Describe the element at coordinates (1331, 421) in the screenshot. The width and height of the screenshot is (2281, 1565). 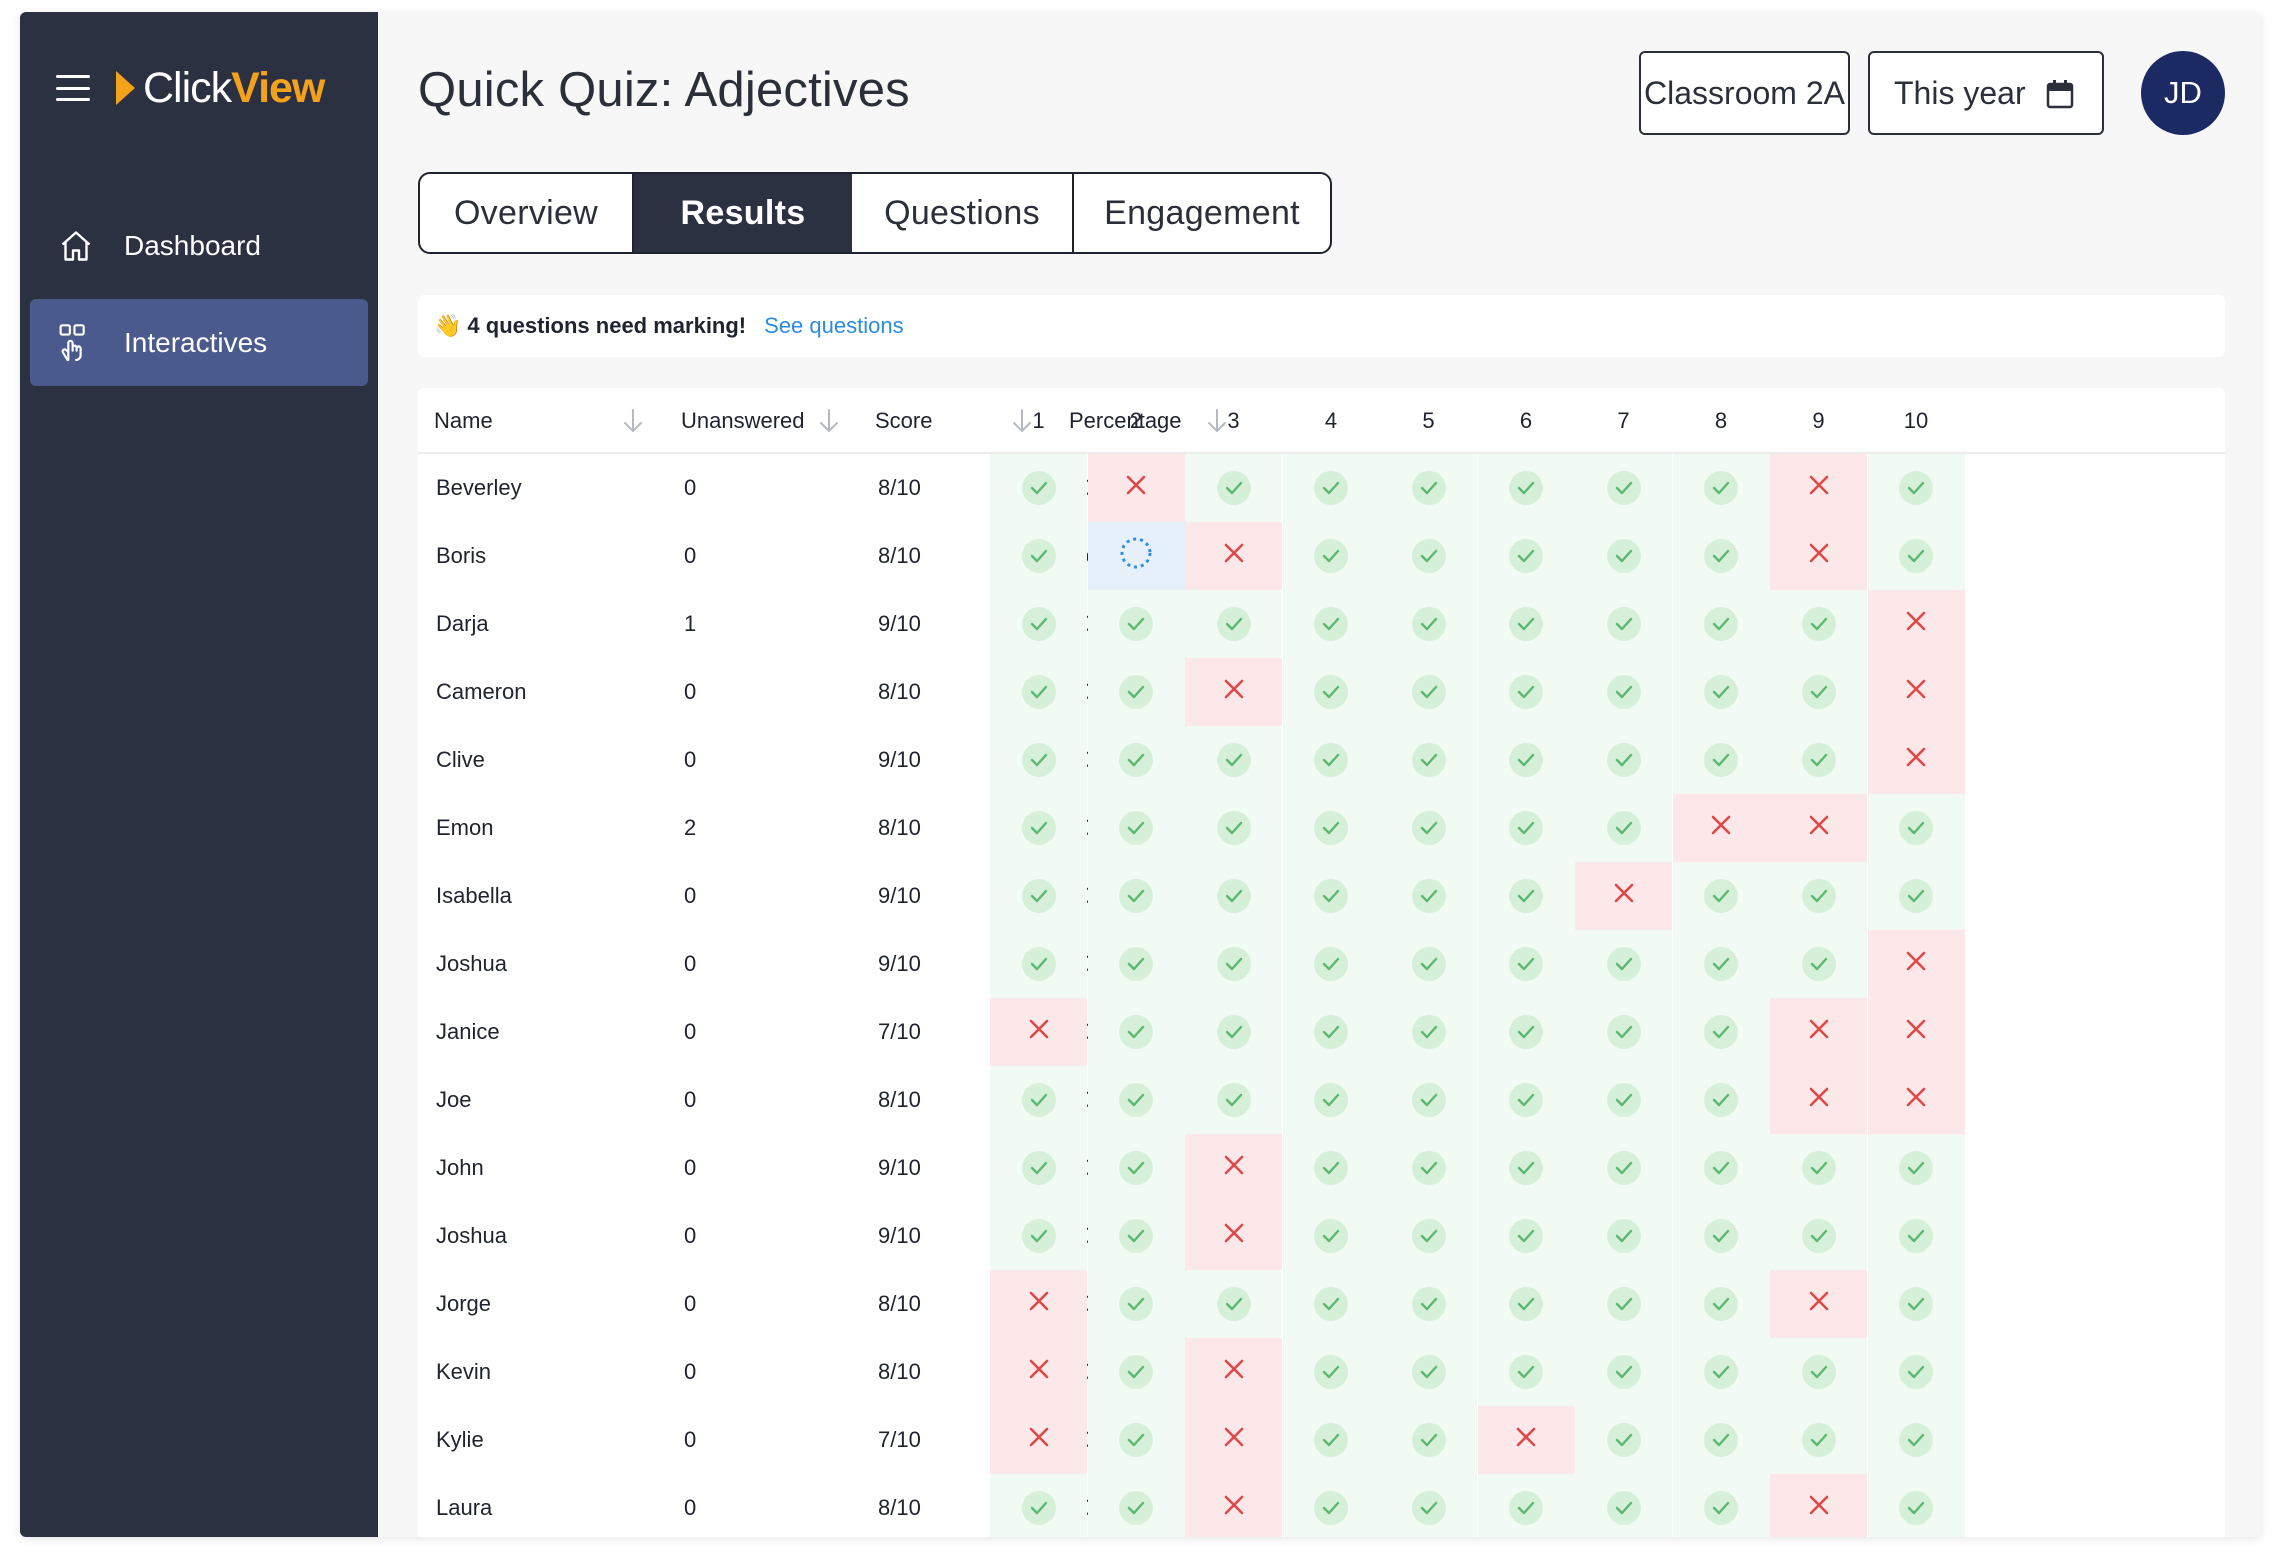
I see `column-header-question: 4` at that location.